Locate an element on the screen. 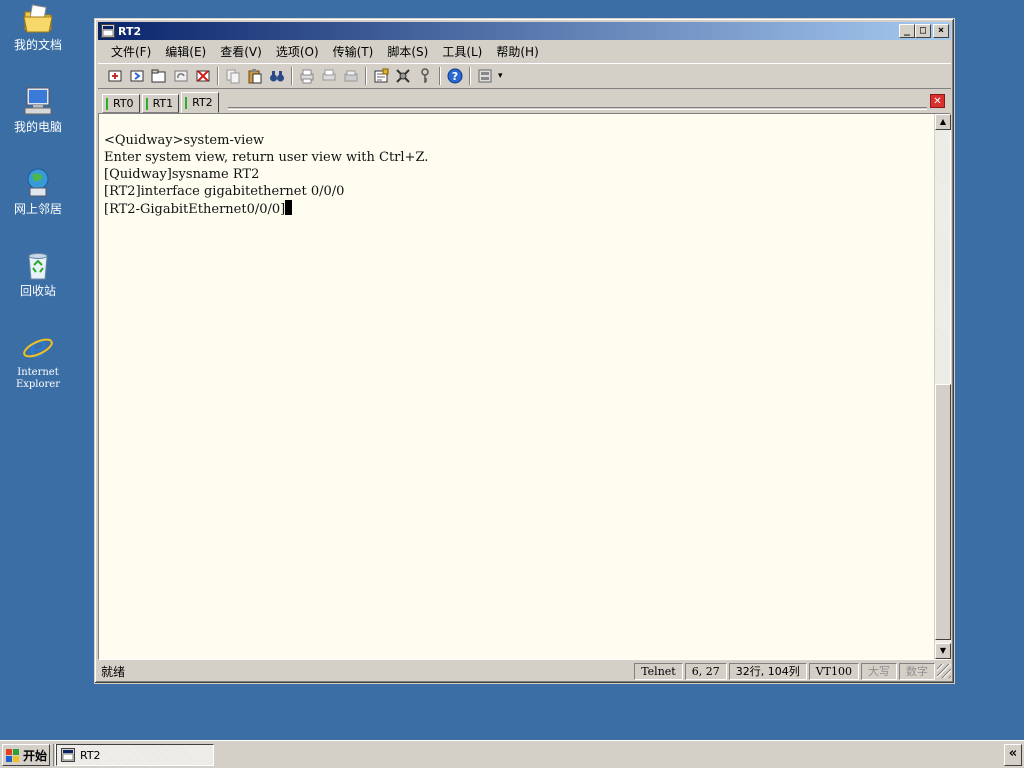  quick-connect-button is located at coordinates (137, 76).